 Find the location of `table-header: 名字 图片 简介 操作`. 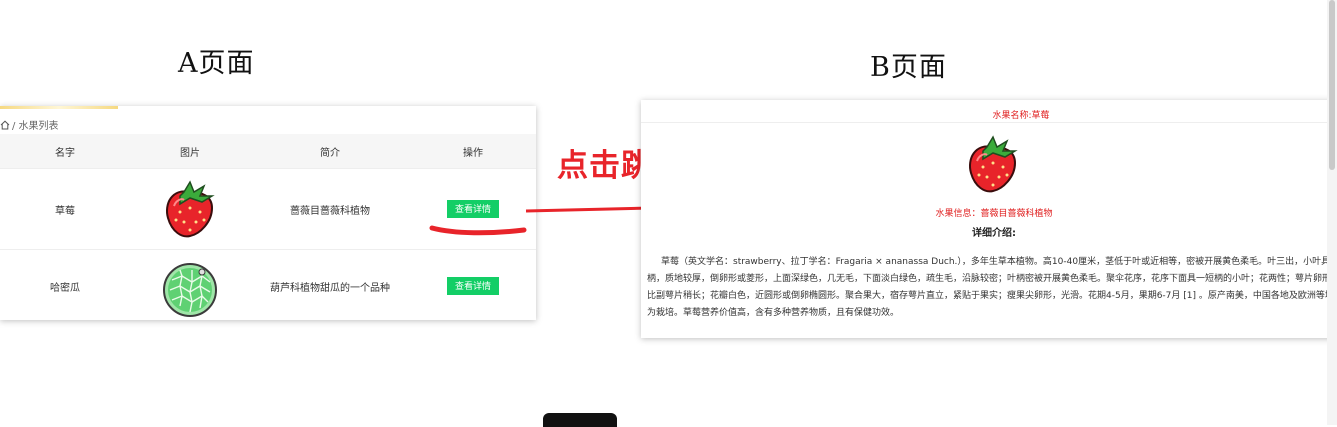

table-header: 名字 图片 简介 操作 is located at coordinates (268, 151).